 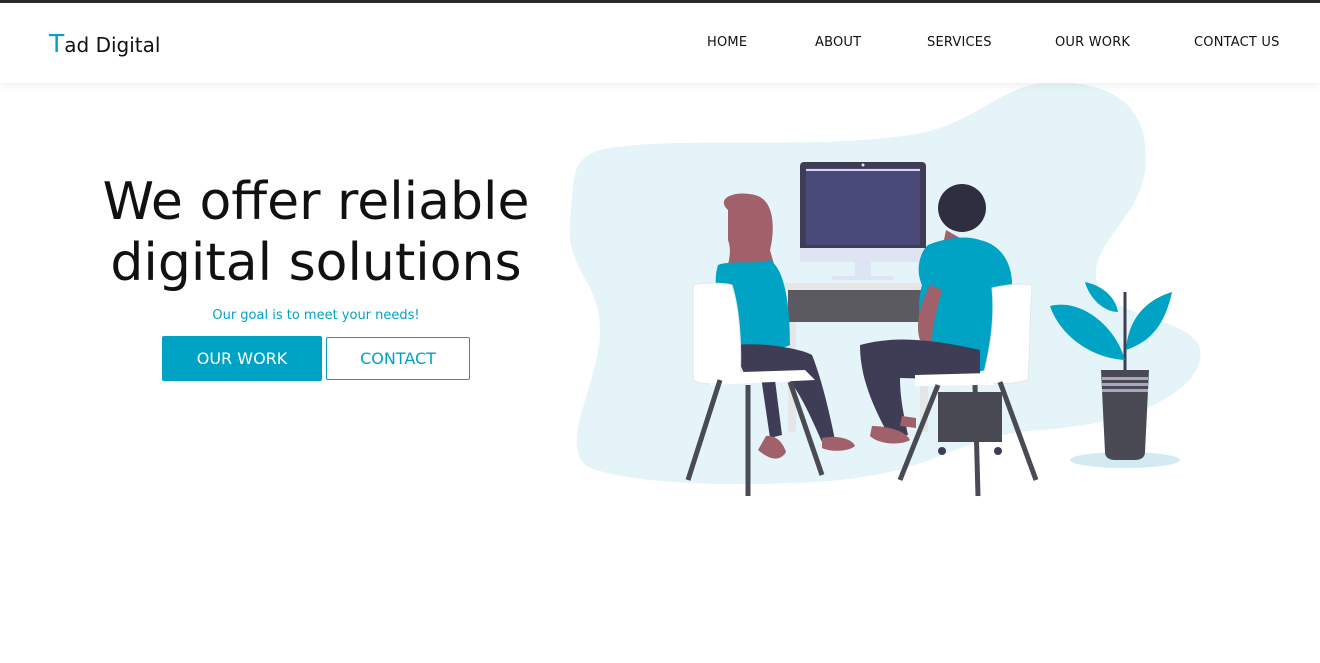 I want to click on hero-title-line2: digital solutions, so click(x=316, y=263).